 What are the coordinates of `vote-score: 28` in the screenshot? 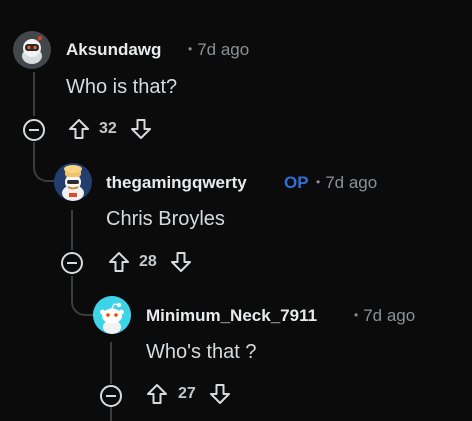 It's located at (148, 261).